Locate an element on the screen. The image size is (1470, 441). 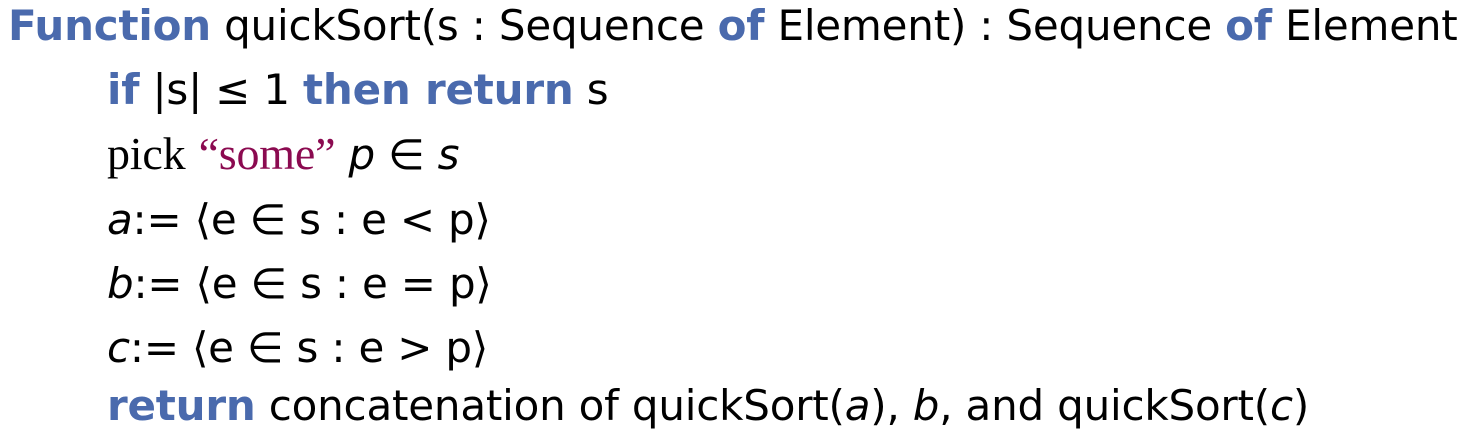
assign-a-expression: := ⟨e ∈ s : e < p⟩ is located at coordinates (311, 219).